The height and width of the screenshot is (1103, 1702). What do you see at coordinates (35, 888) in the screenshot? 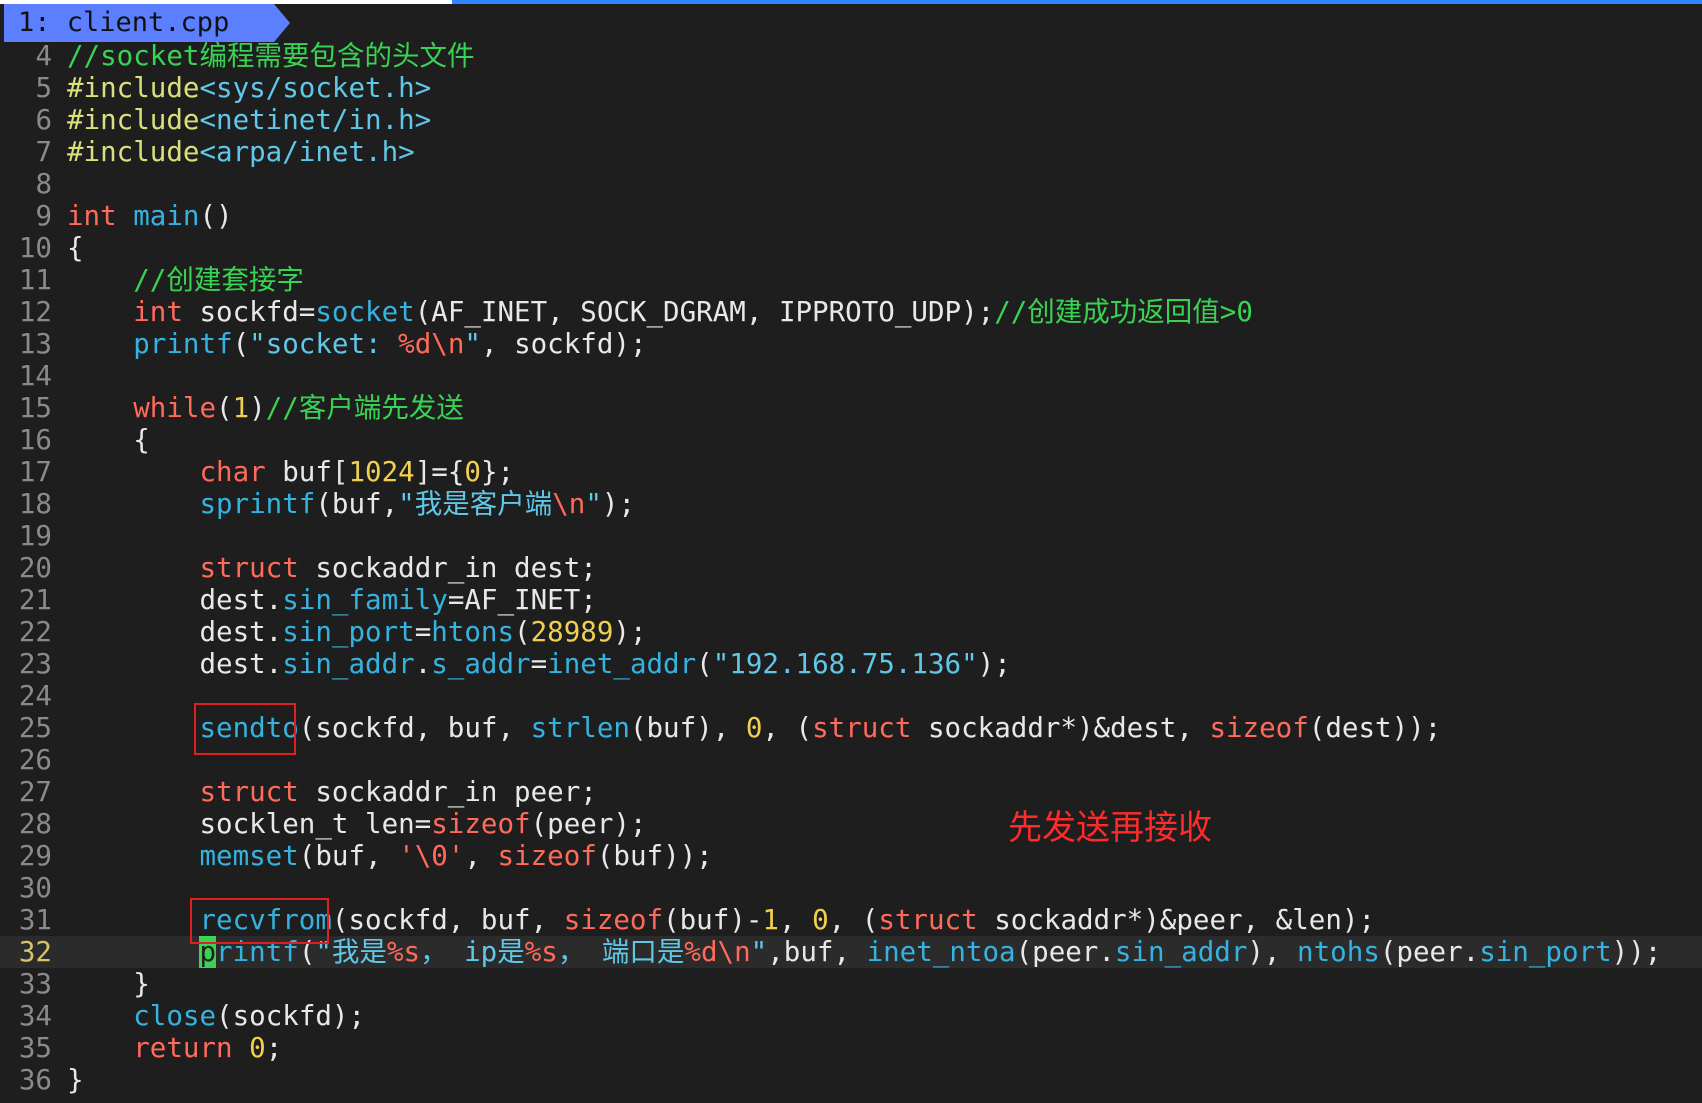
I see `line-number: 30` at bounding box center [35, 888].